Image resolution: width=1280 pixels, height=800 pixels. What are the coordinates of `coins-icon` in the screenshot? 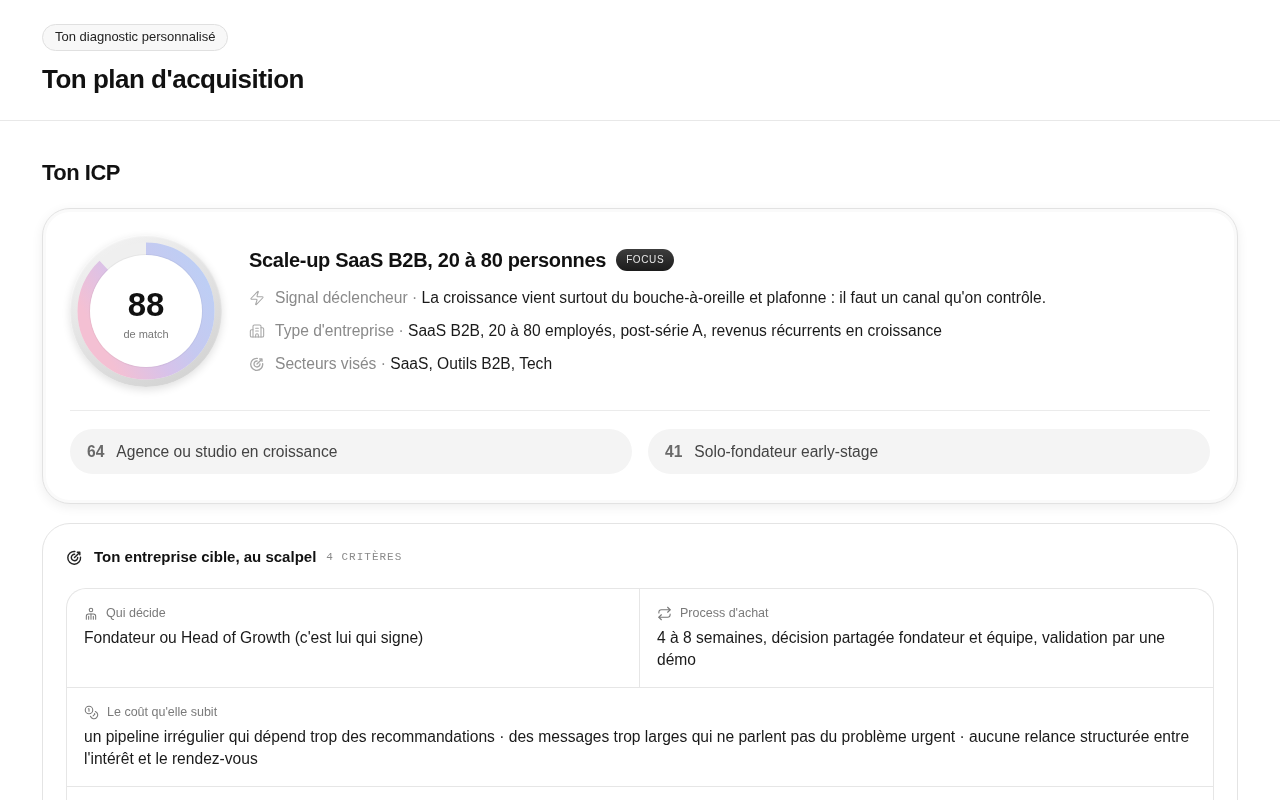 It's located at (91, 712).